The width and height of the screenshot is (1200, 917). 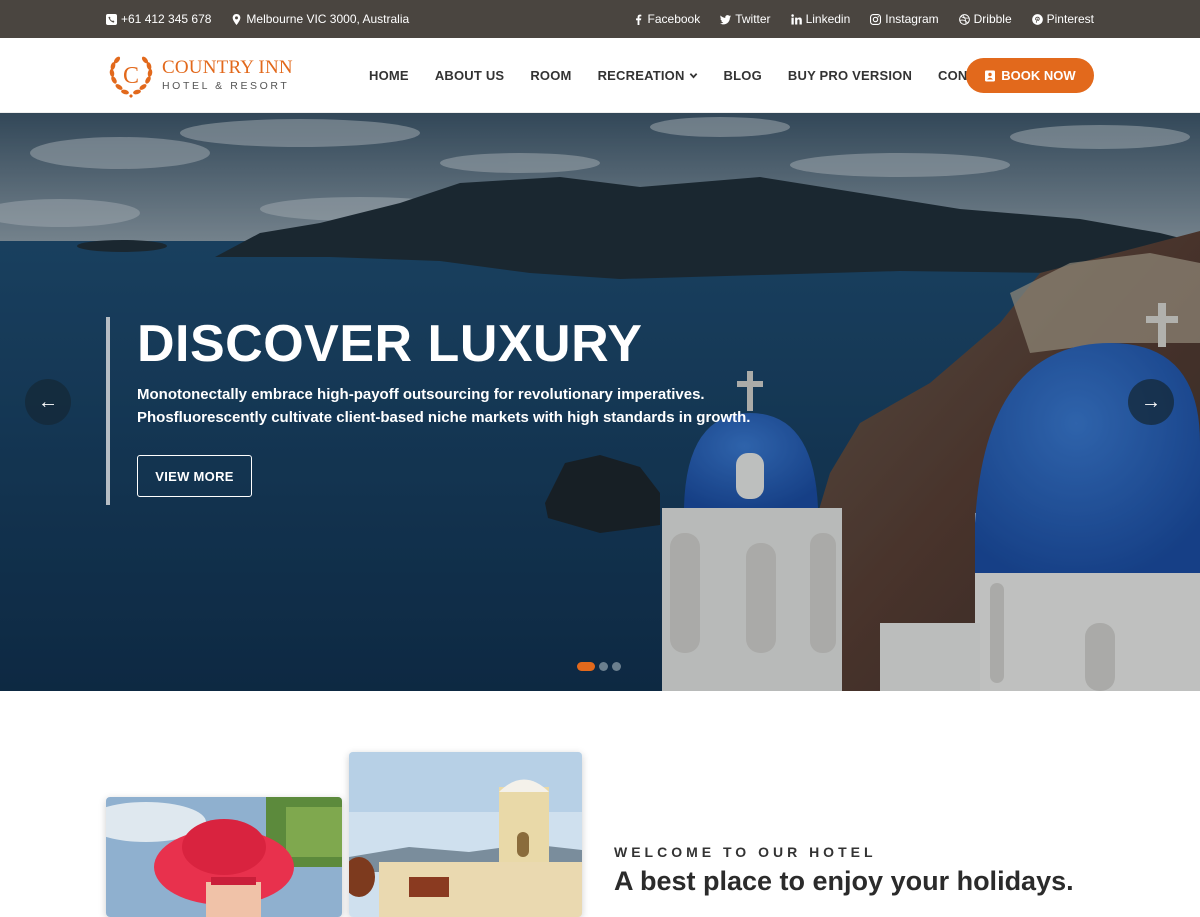 What do you see at coordinates (753, 19) in the screenshot?
I see `social-label: Twitter` at bounding box center [753, 19].